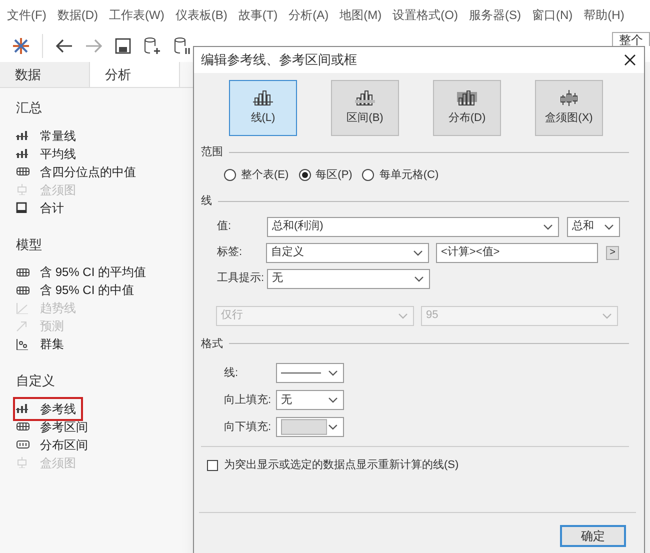 The width and height of the screenshot is (650, 553). Describe the element at coordinates (45, 74) in the screenshot. I see `panel-tab: 数据` at that location.